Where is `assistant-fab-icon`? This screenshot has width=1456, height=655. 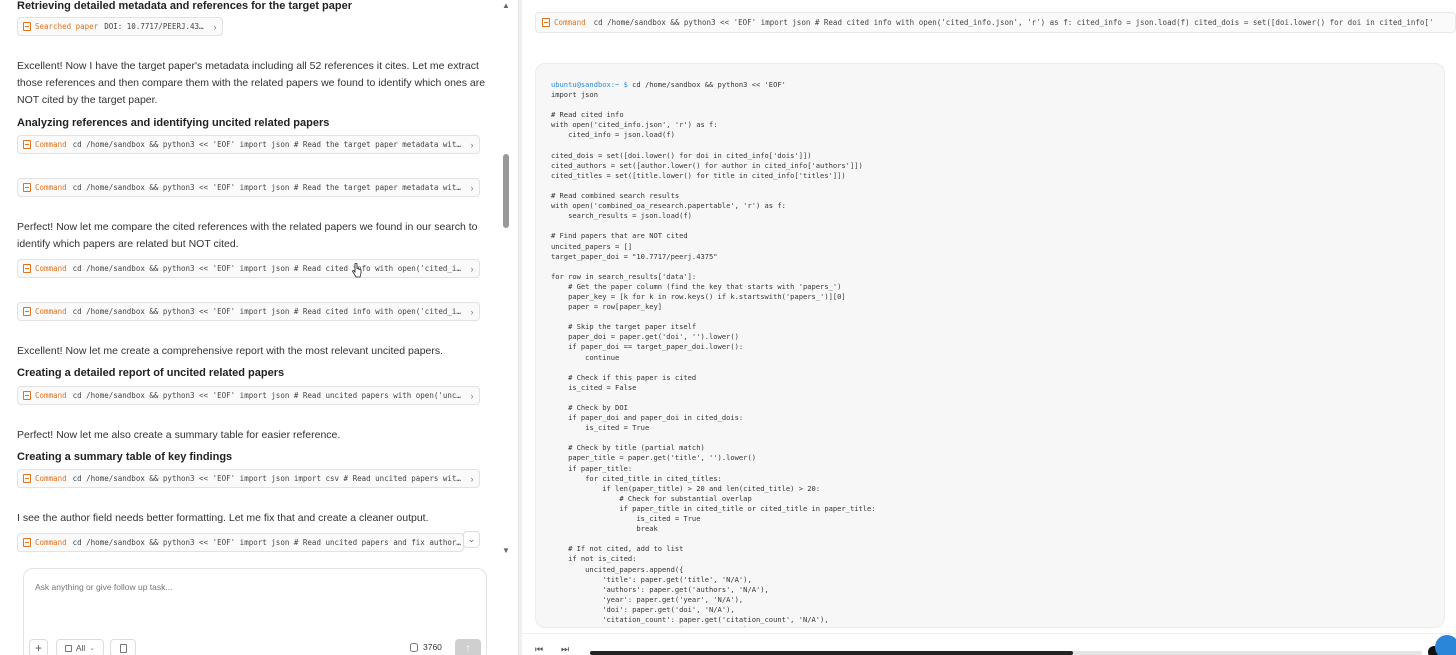
assistant-fab-icon is located at coordinates (1445, 645).